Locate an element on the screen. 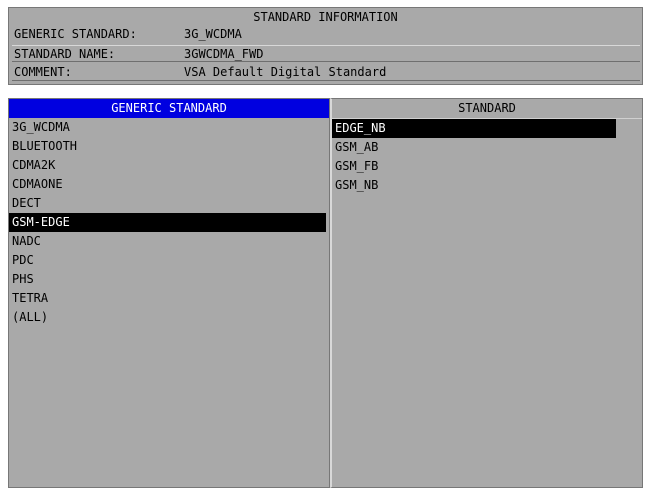  info-value: 3G_WCDMA is located at coordinates (213, 34).